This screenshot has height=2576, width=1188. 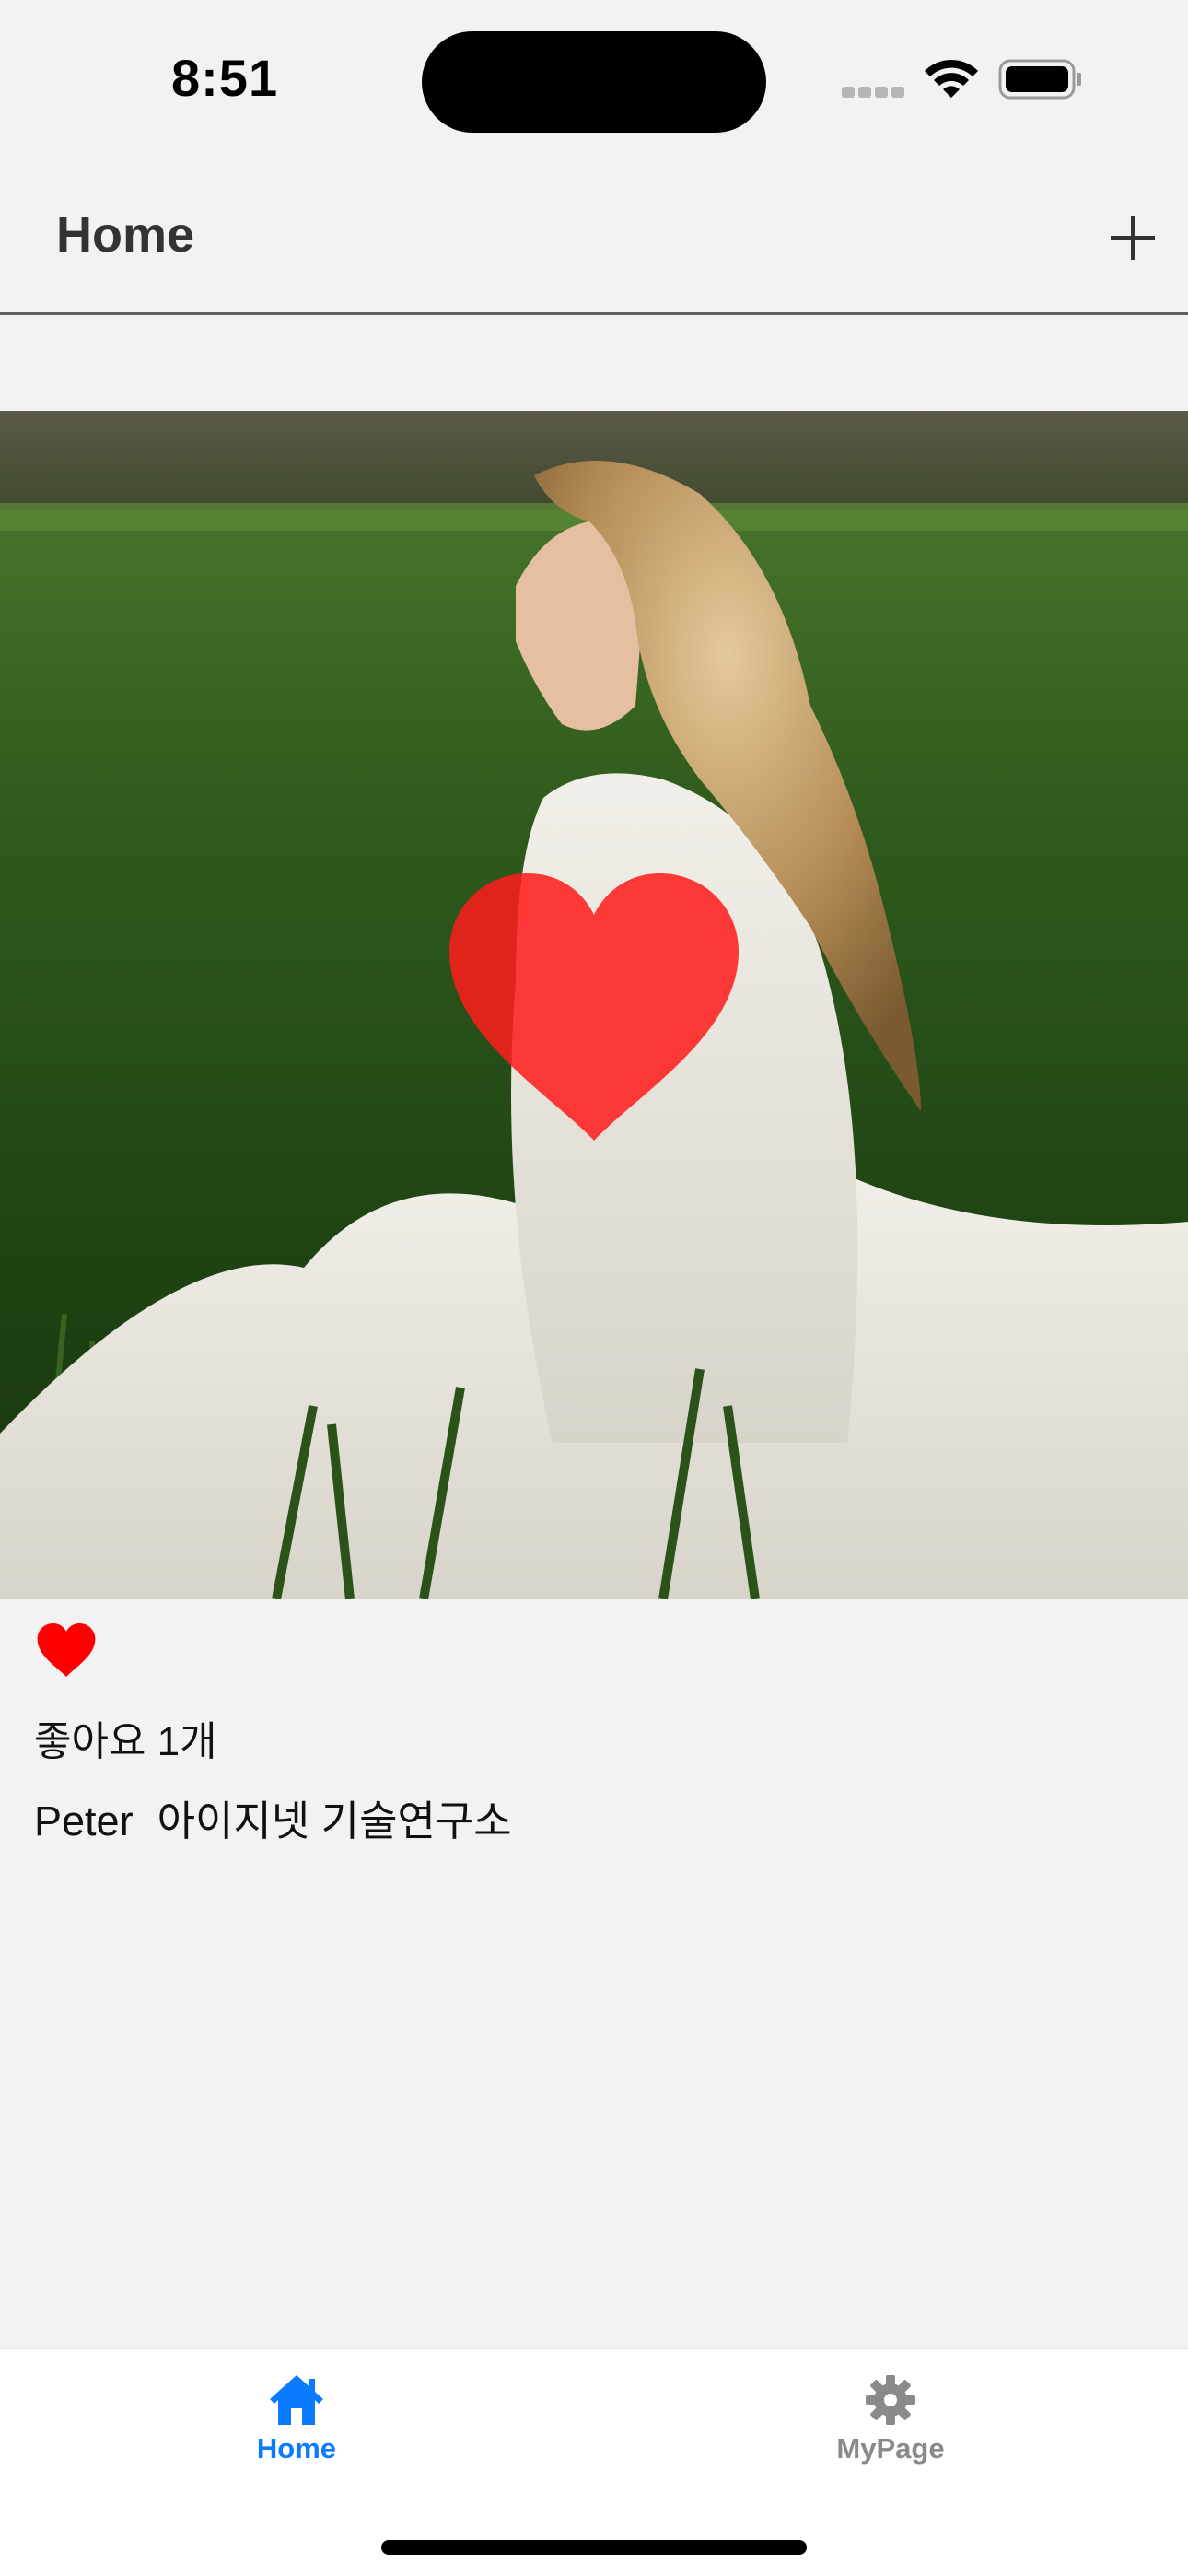 What do you see at coordinates (1039, 79) in the screenshot?
I see `battery-icon` at bounding box center [1039, 79].